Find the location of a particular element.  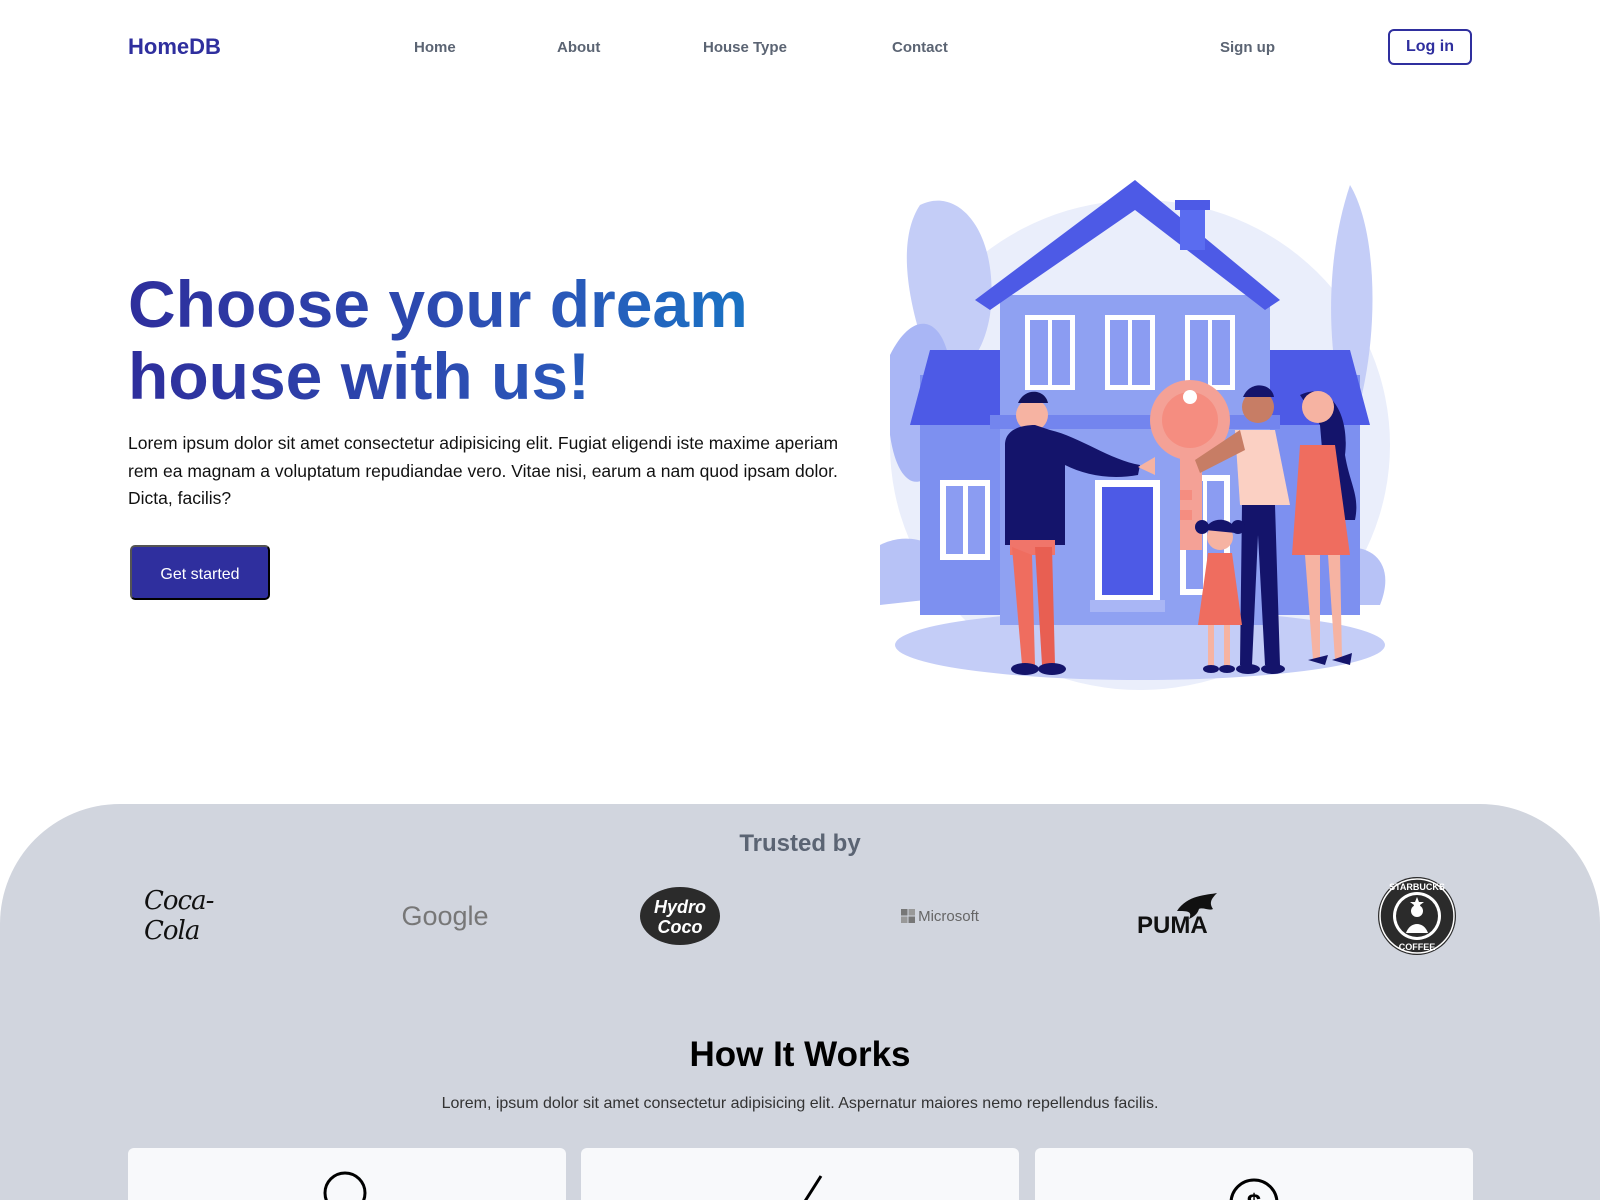

login-button: Log in is located at coordinates (1430, 47).